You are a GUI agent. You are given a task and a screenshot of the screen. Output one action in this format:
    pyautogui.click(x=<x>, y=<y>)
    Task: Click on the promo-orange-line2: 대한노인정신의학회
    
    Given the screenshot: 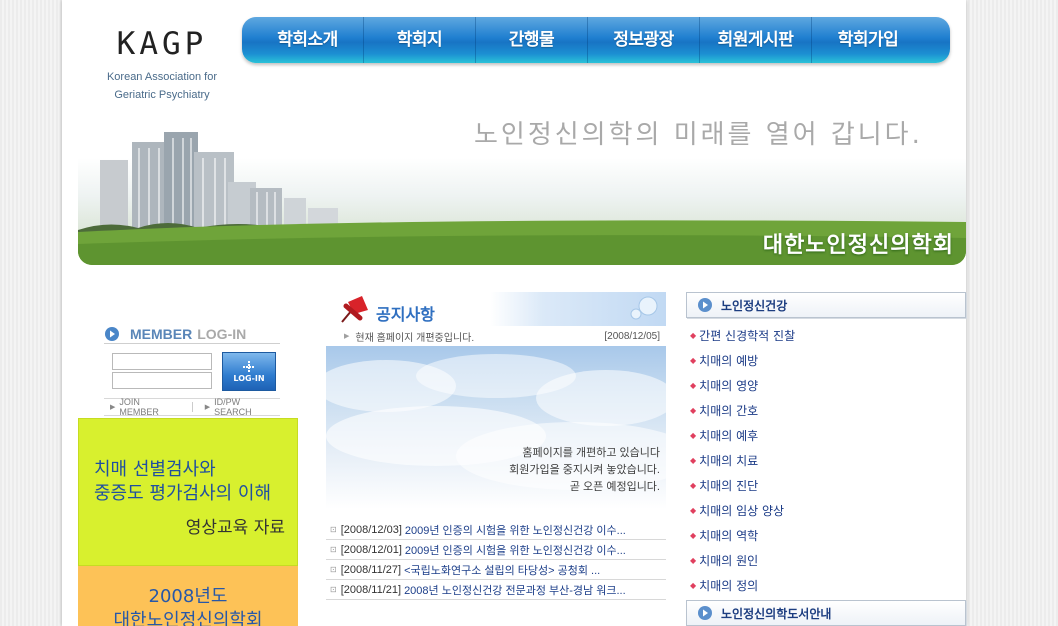 What is the action you would take?
    pyautogui.click(x=188, y=618)
    